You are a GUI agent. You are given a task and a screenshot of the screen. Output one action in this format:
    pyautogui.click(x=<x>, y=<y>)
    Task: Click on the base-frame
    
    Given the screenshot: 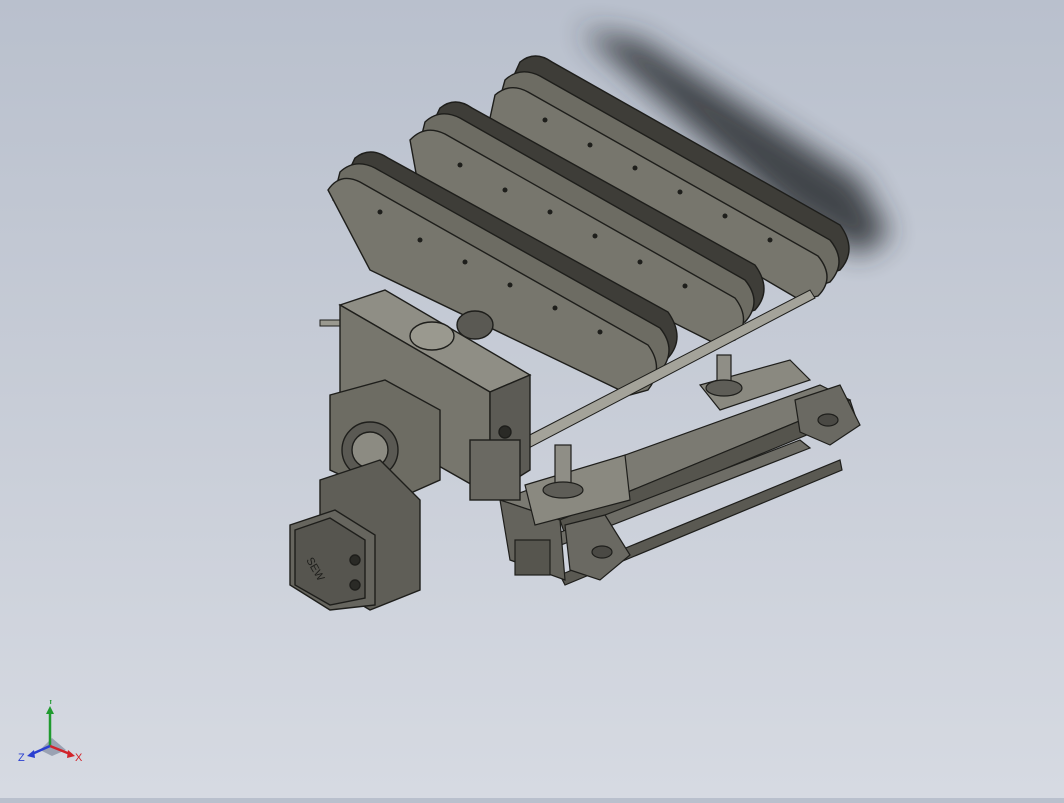 What is the action you would take?
    pyautogui.click(x=679, y=470)
    